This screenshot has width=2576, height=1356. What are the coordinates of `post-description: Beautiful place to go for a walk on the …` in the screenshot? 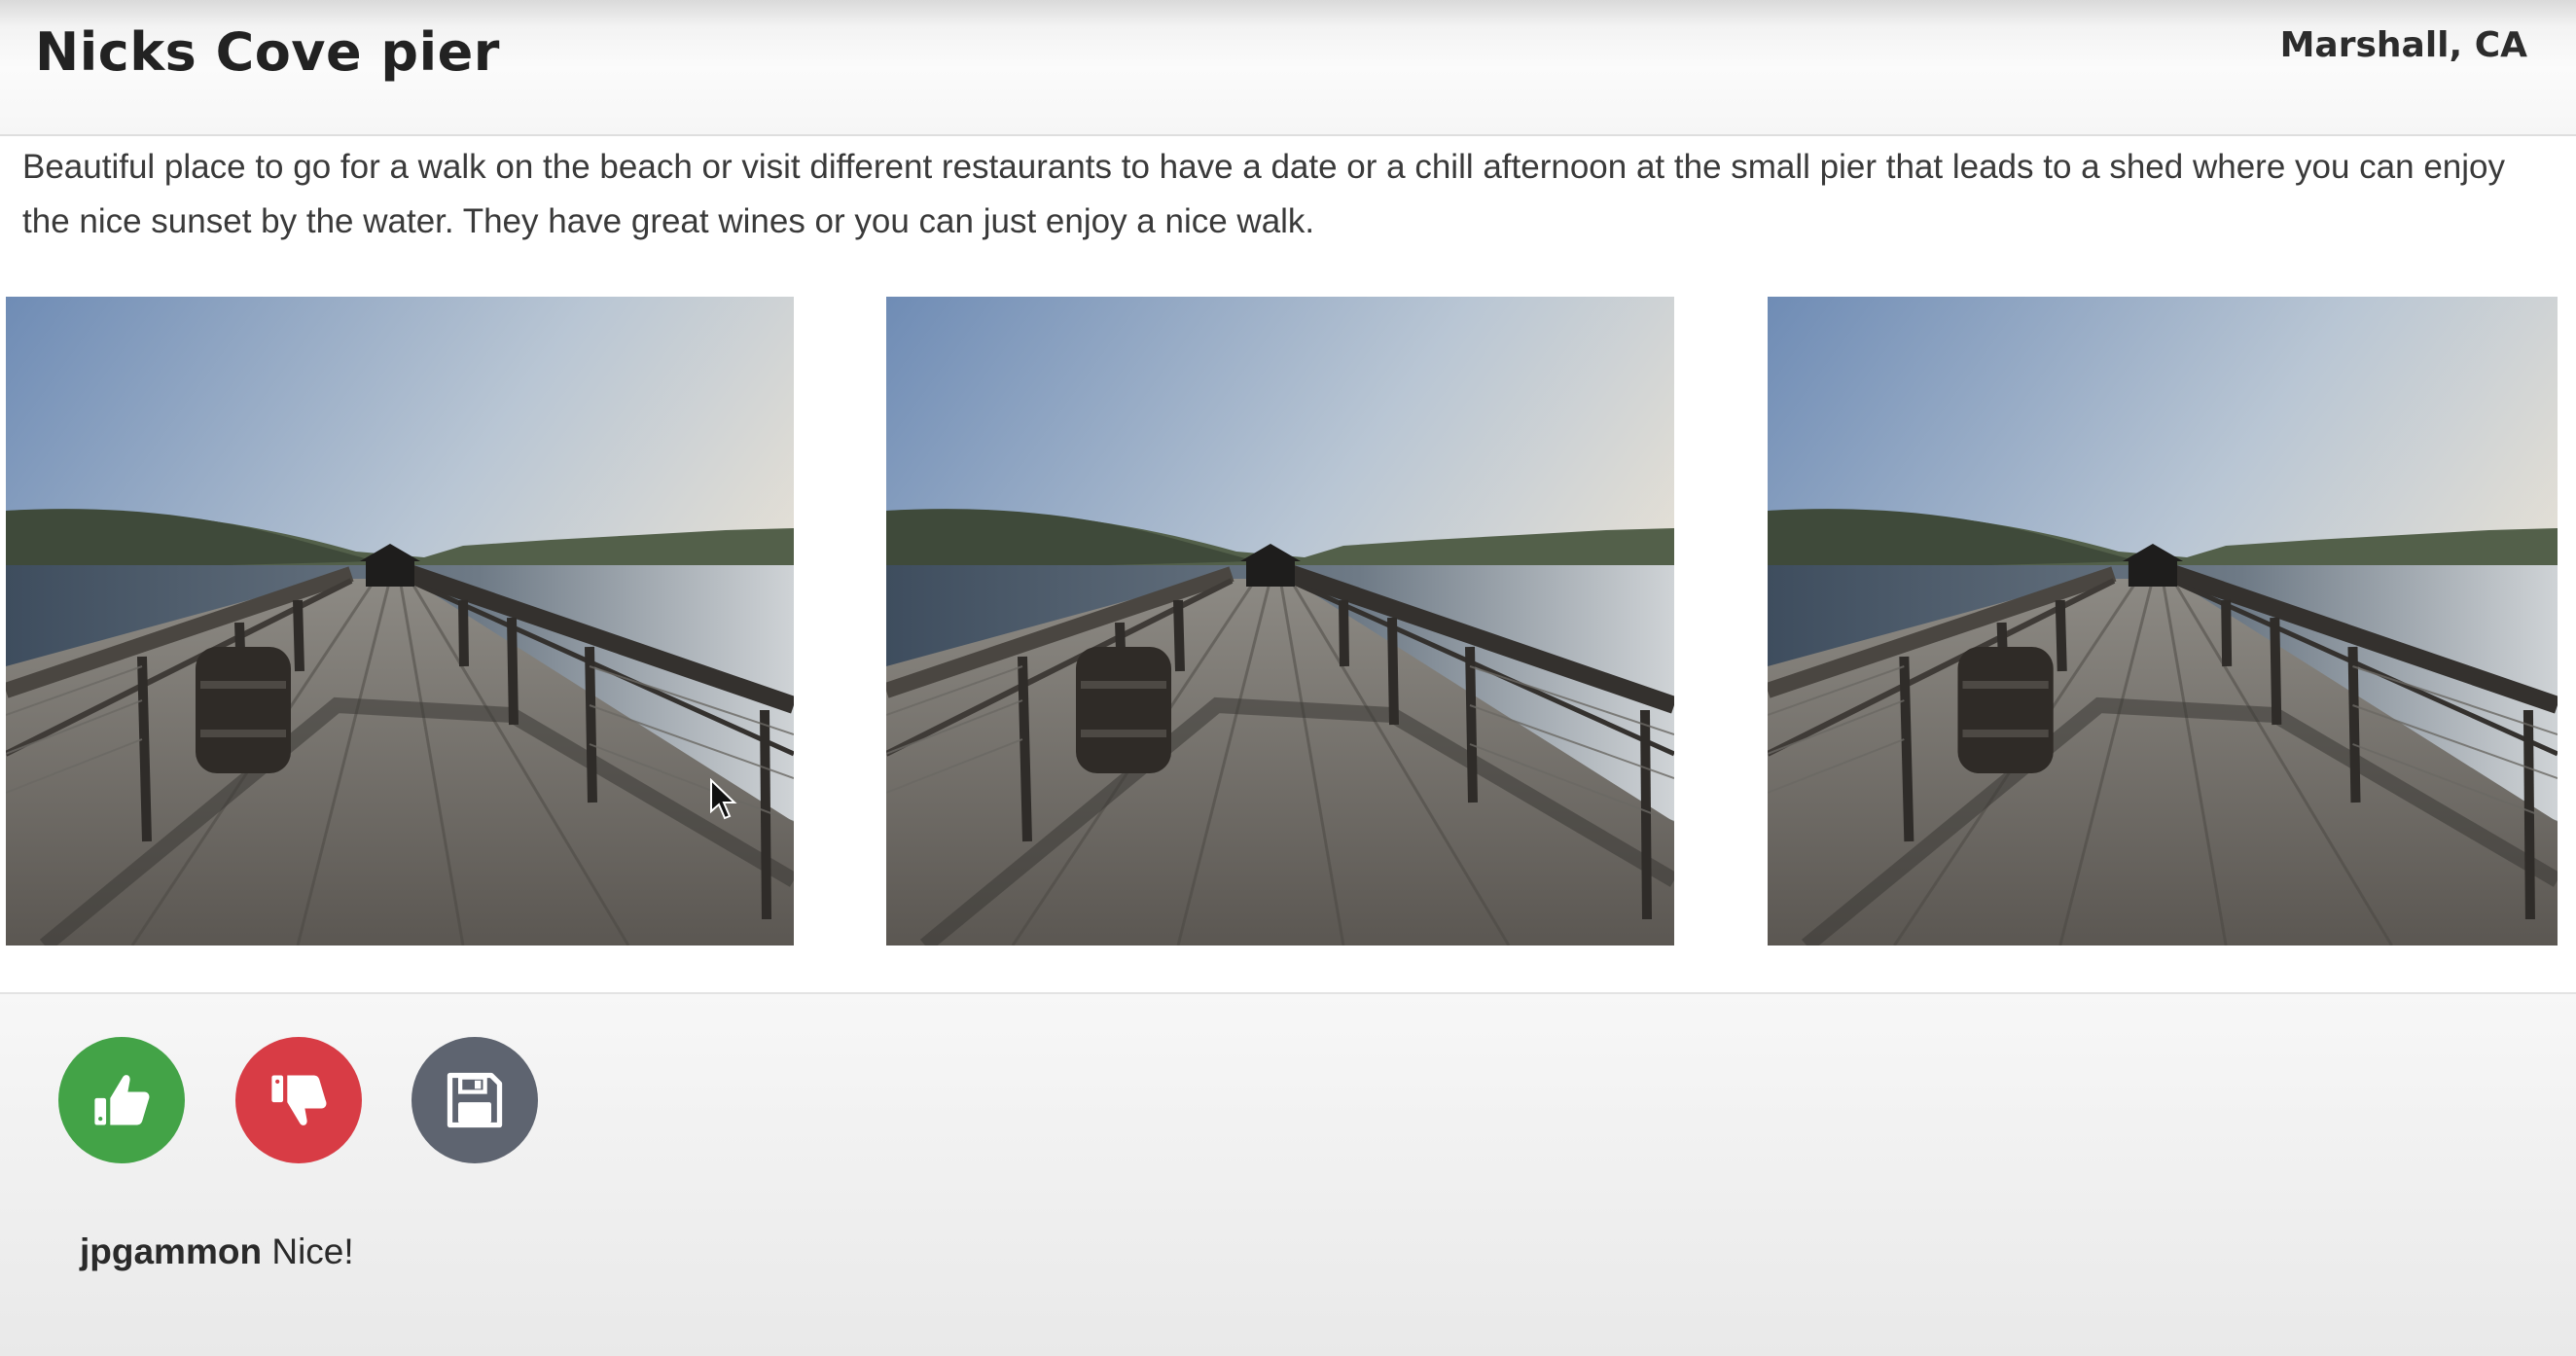 It's located at (1263, 194).